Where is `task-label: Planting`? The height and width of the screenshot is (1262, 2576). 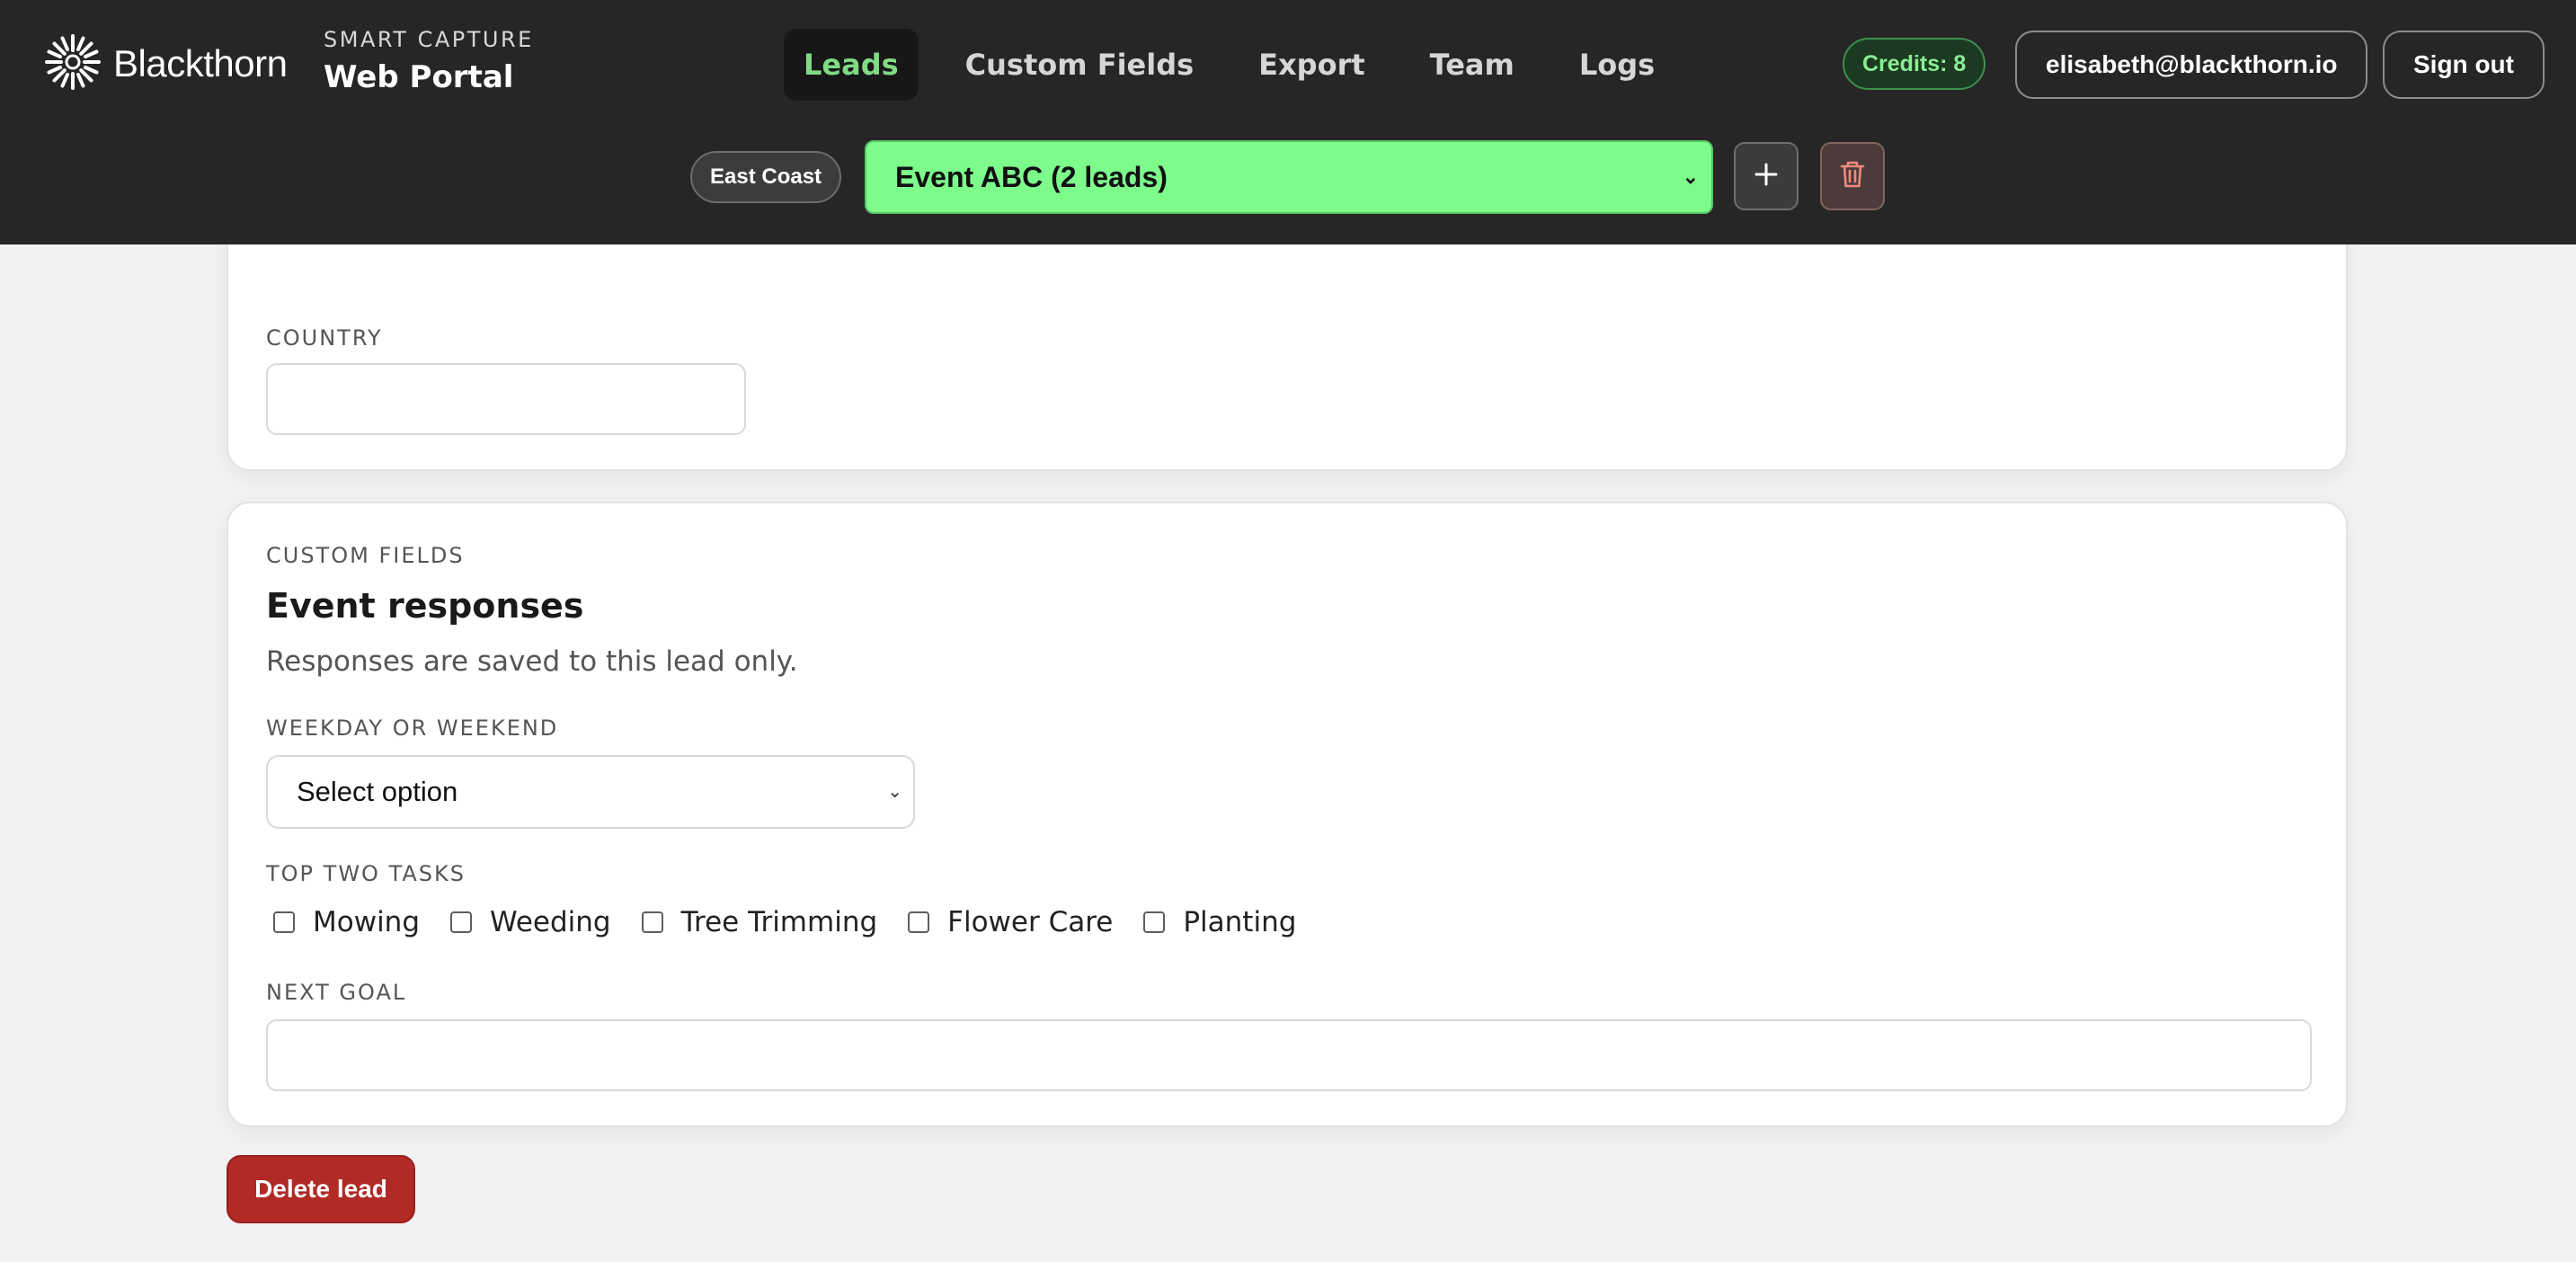 task-label: Planting is located at coordinates (1240, 922).